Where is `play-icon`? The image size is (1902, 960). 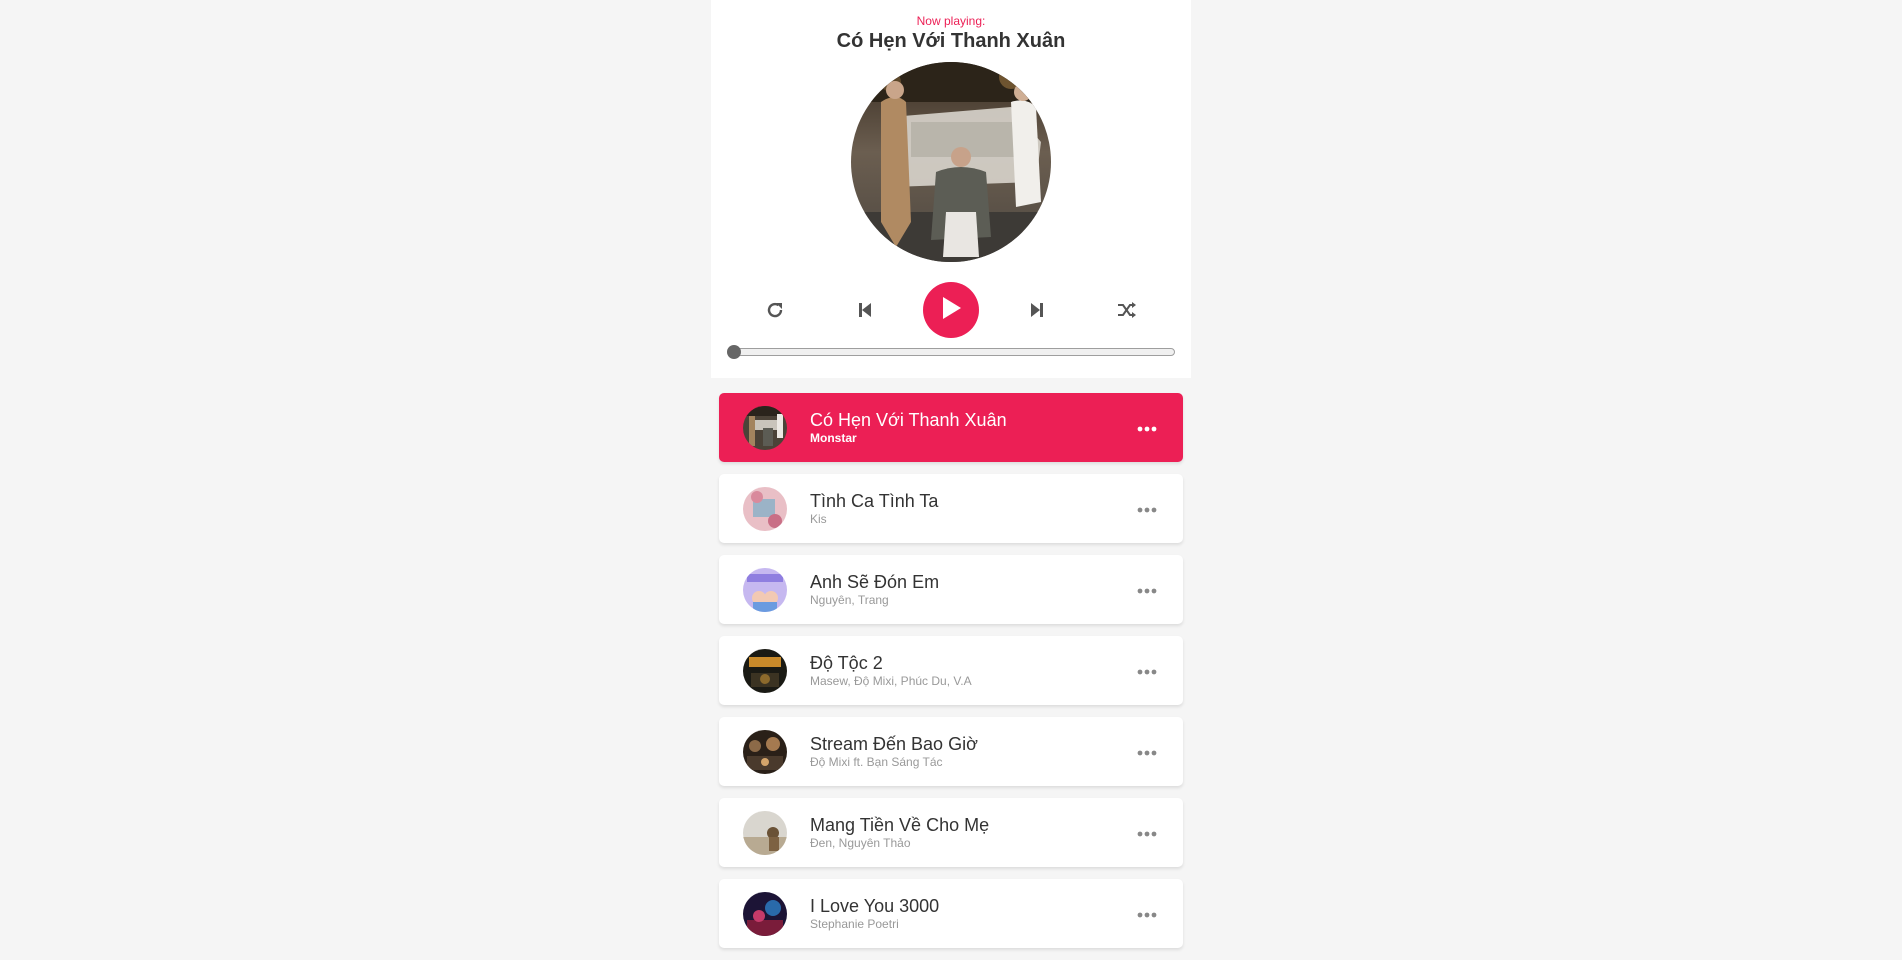 play-icon is located at coordinates (951, 310).